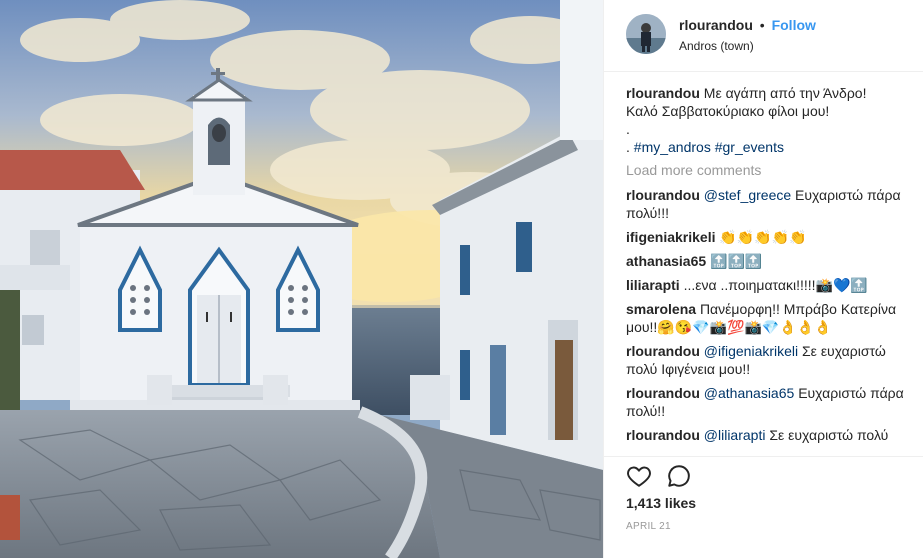 The width and height of the screenshot is (923, 558). Describe the element at coordinates (775, 285) in the screenshot. I see `comment-text: ...ενα ..ποιηματακι!!!!!📸💙🔝` at that location.